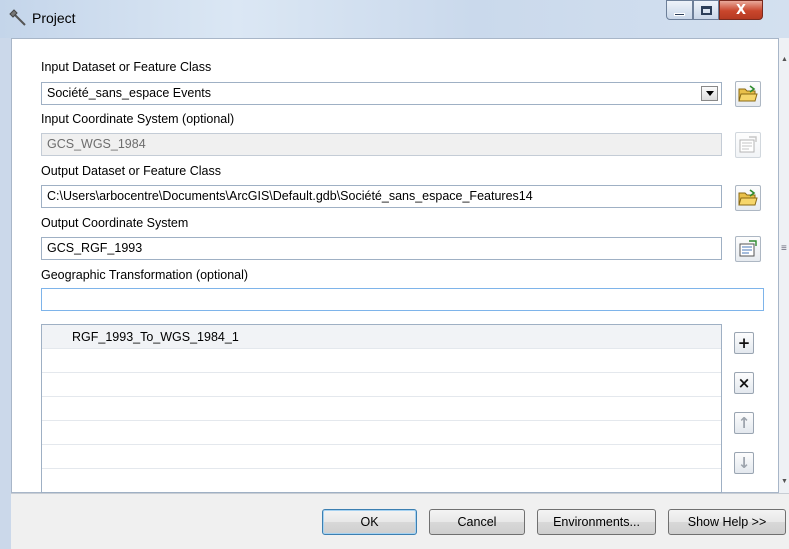 This screenshot has width=789, height=549. I want to click on window-controls: X, so click(714, 11).